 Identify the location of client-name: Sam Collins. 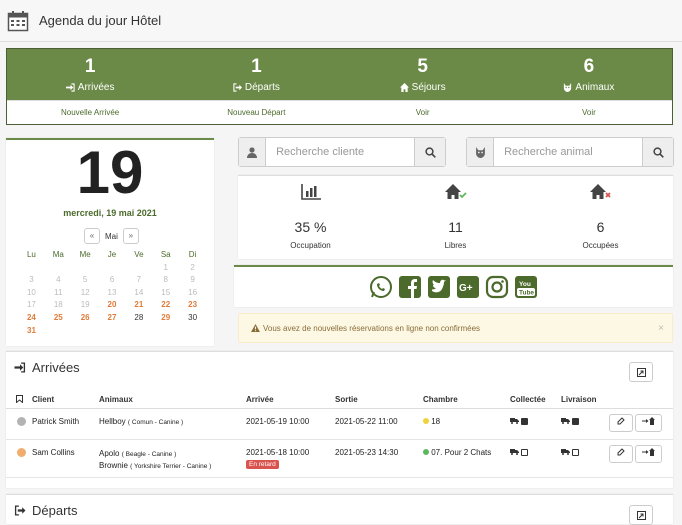
(65, 458).